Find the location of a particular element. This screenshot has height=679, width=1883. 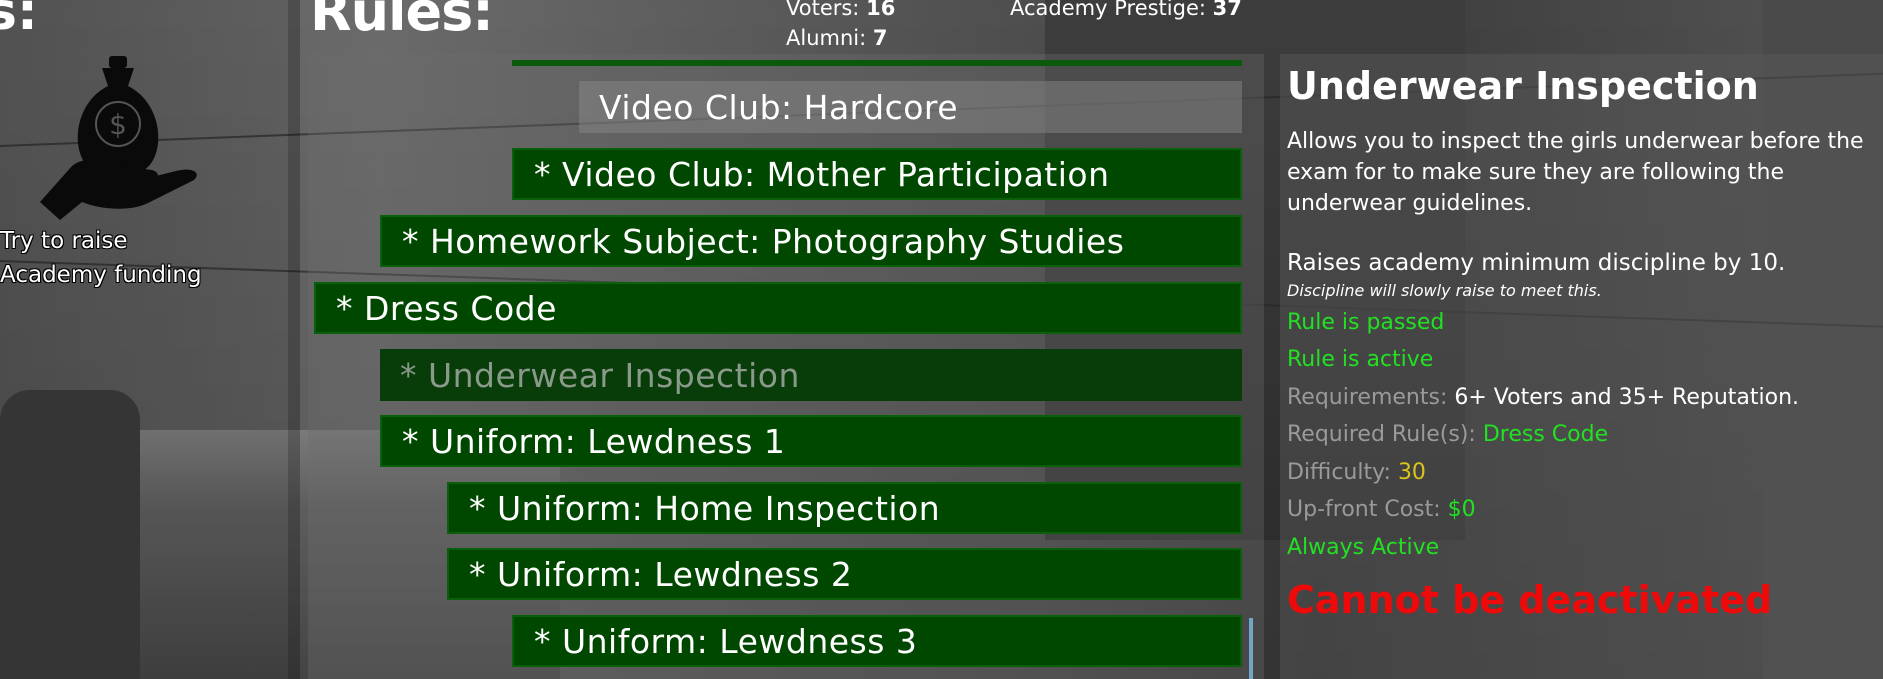

objective-line: Academy funding is located at coordinates (101, 275).